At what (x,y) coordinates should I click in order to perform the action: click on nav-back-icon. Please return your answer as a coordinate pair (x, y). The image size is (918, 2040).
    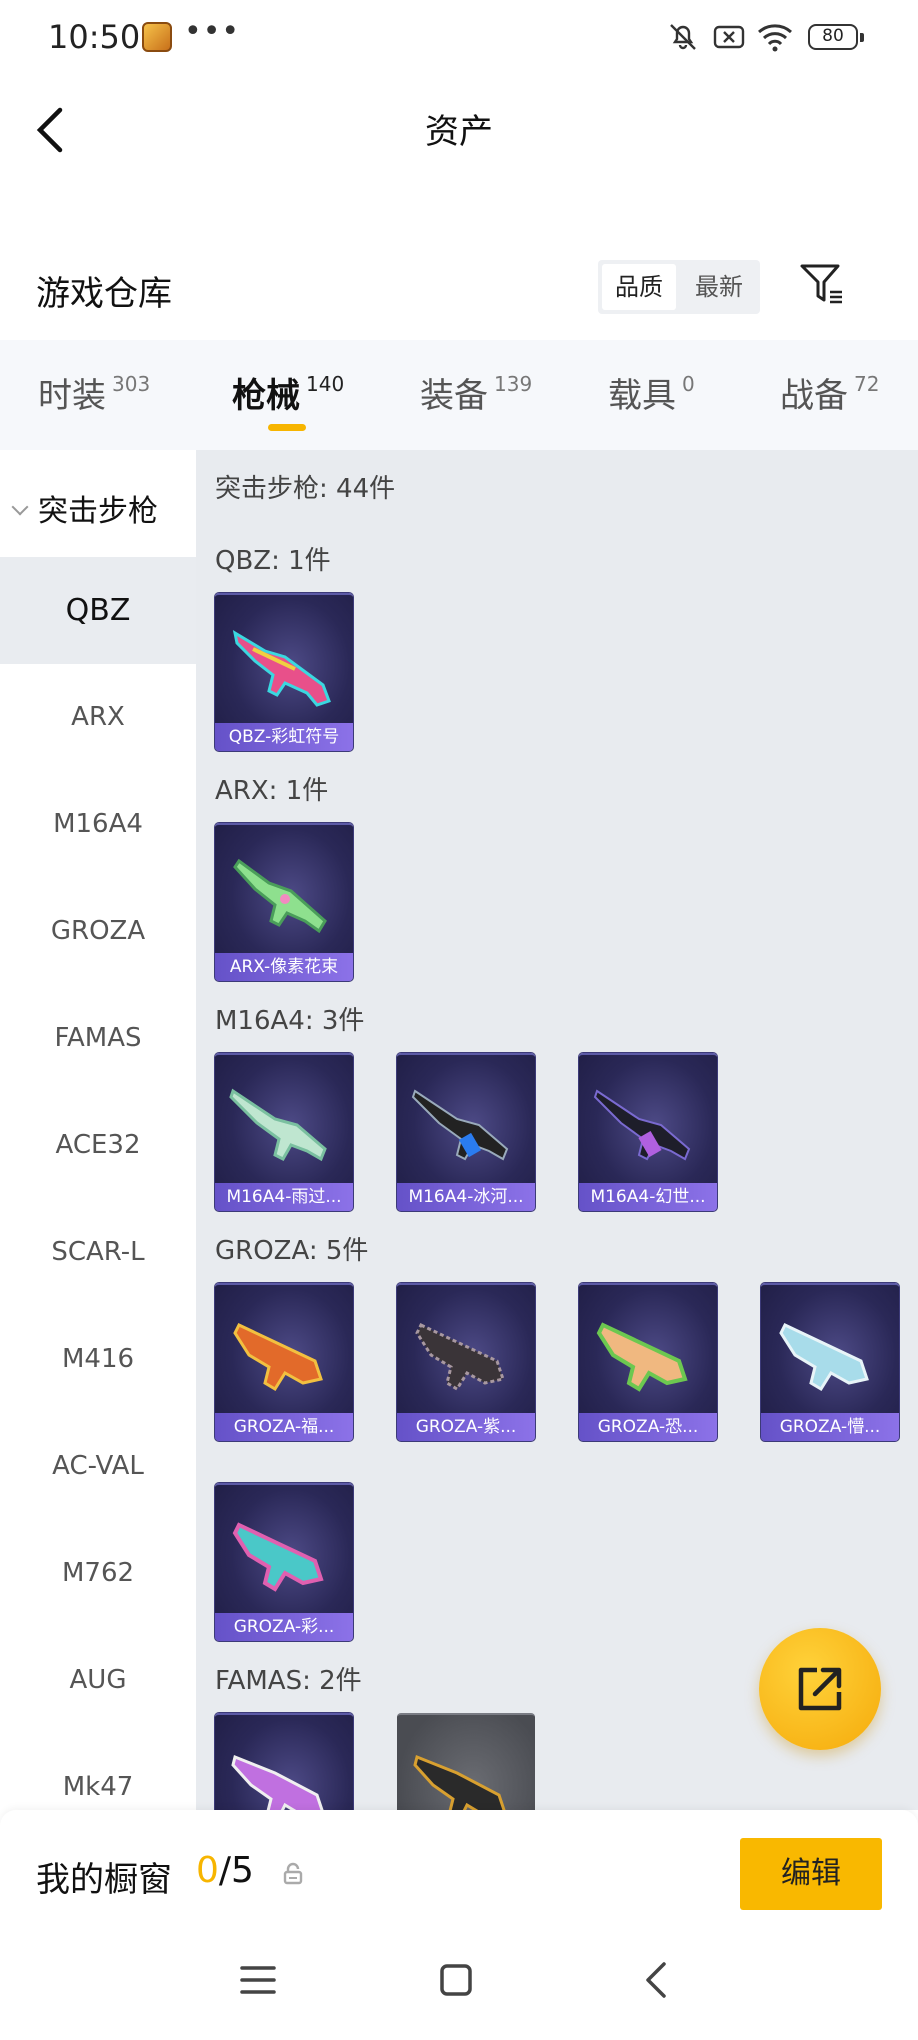
    Looking at the image, I should click on (656, 1980).